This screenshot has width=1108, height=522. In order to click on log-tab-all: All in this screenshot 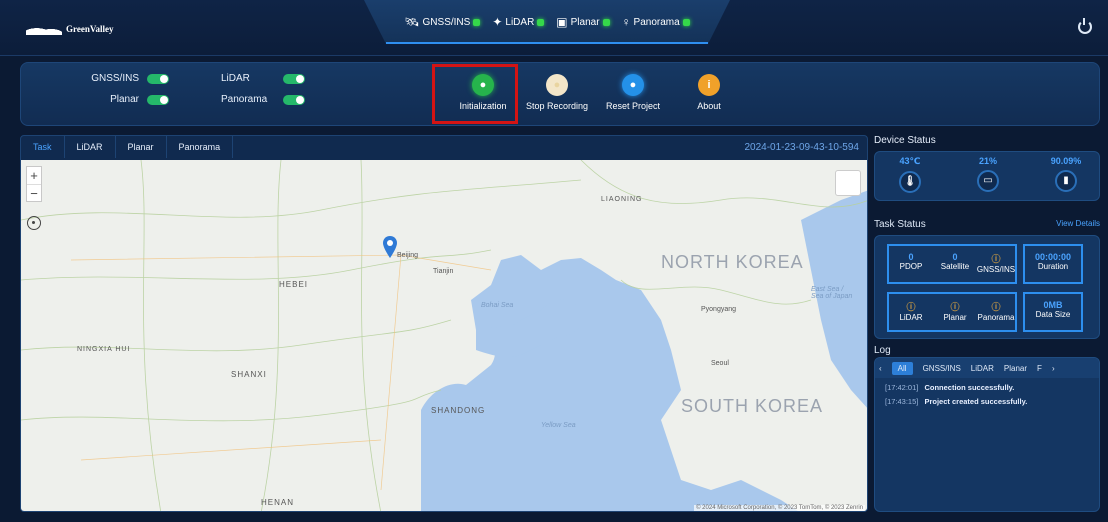, I will do `click(902, 368)`.